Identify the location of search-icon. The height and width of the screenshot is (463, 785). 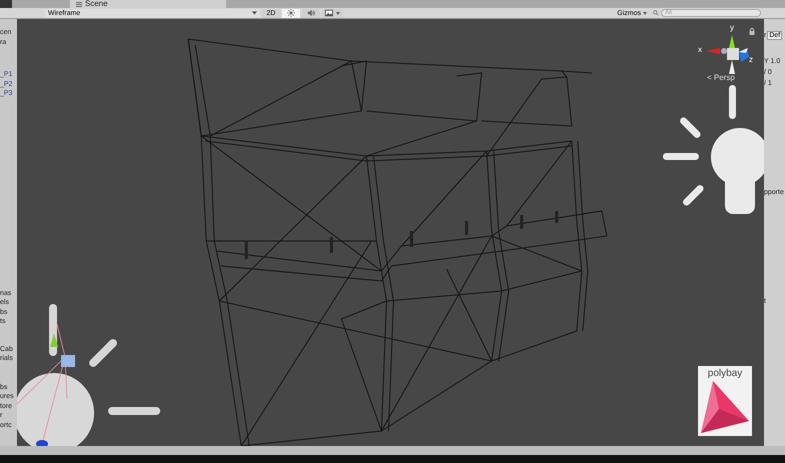
(656, 13).